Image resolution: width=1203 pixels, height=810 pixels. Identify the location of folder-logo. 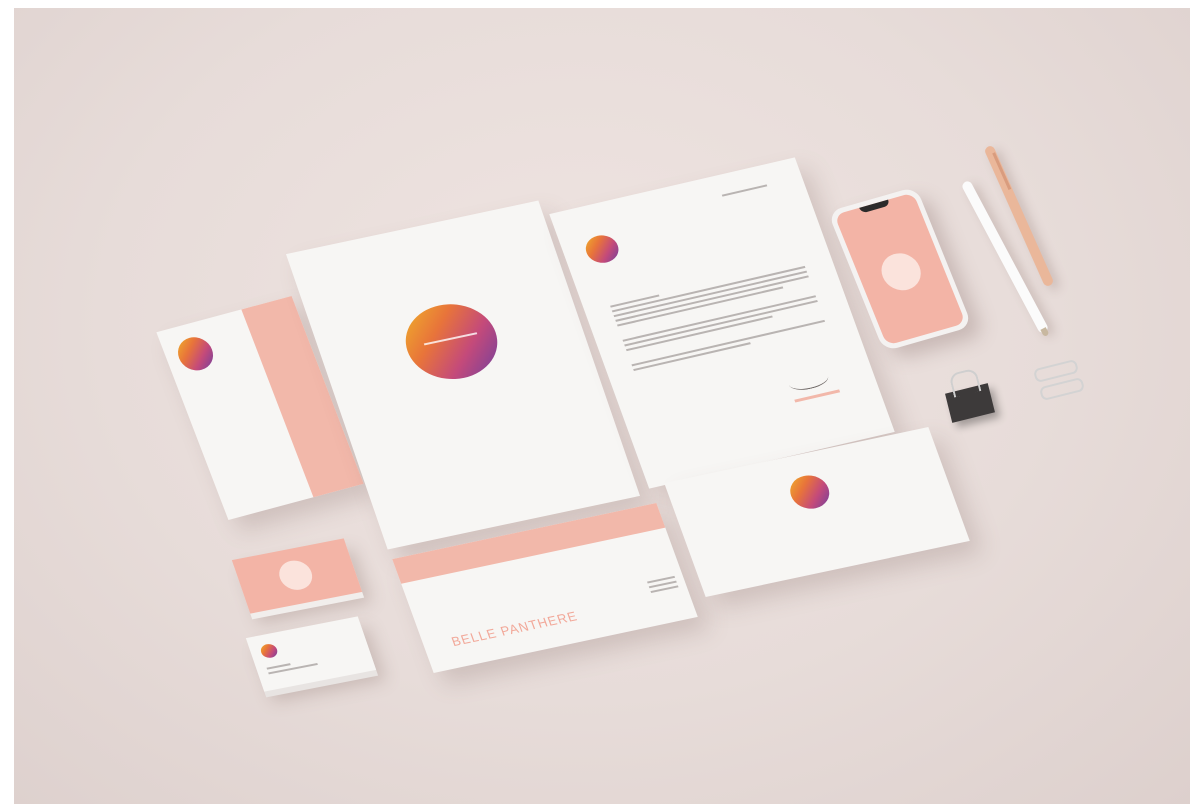
(452, 342).